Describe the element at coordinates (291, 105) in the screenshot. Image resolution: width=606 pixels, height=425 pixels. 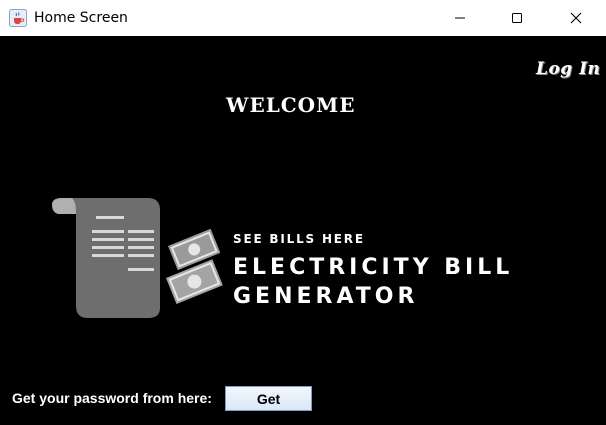
I see `welcome-heading: WELCOME` at that location.